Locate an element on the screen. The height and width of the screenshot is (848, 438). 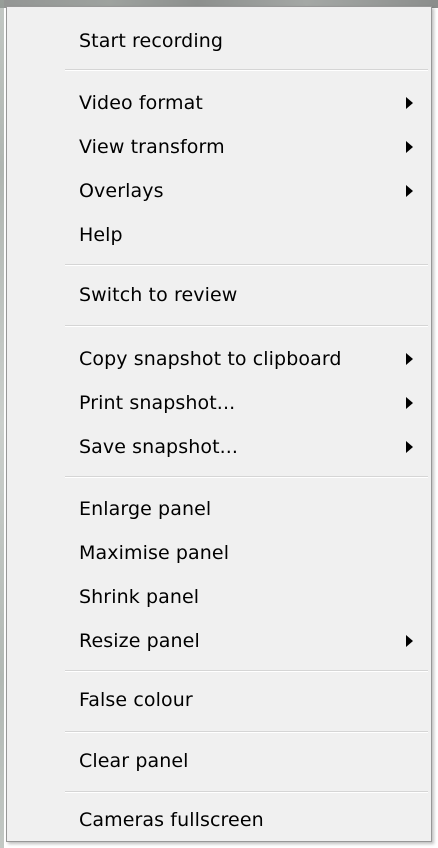
menu-item-copy-snapshot: Copy snapshot to clipboard is located at coordinates (219, 359).